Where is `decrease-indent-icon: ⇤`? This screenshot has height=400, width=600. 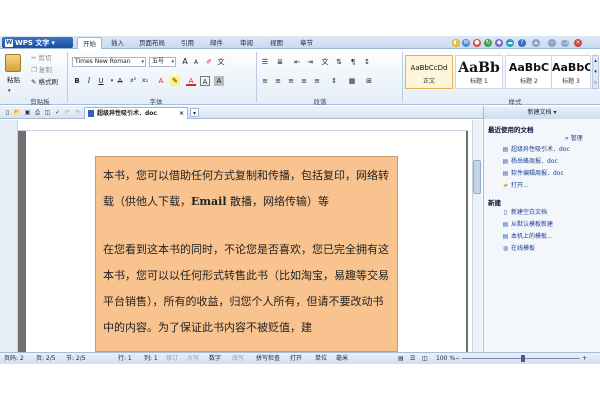
decrease-indent-icon: ⇤ is located at coordinates (297, 62).